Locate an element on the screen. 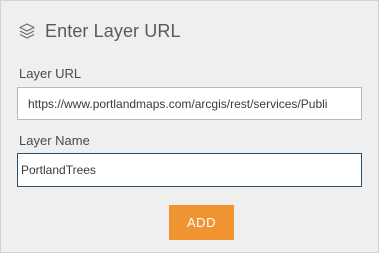 The image size is (379, 253). layer-name-label: Layer Name is located at coordinates (54, 140).